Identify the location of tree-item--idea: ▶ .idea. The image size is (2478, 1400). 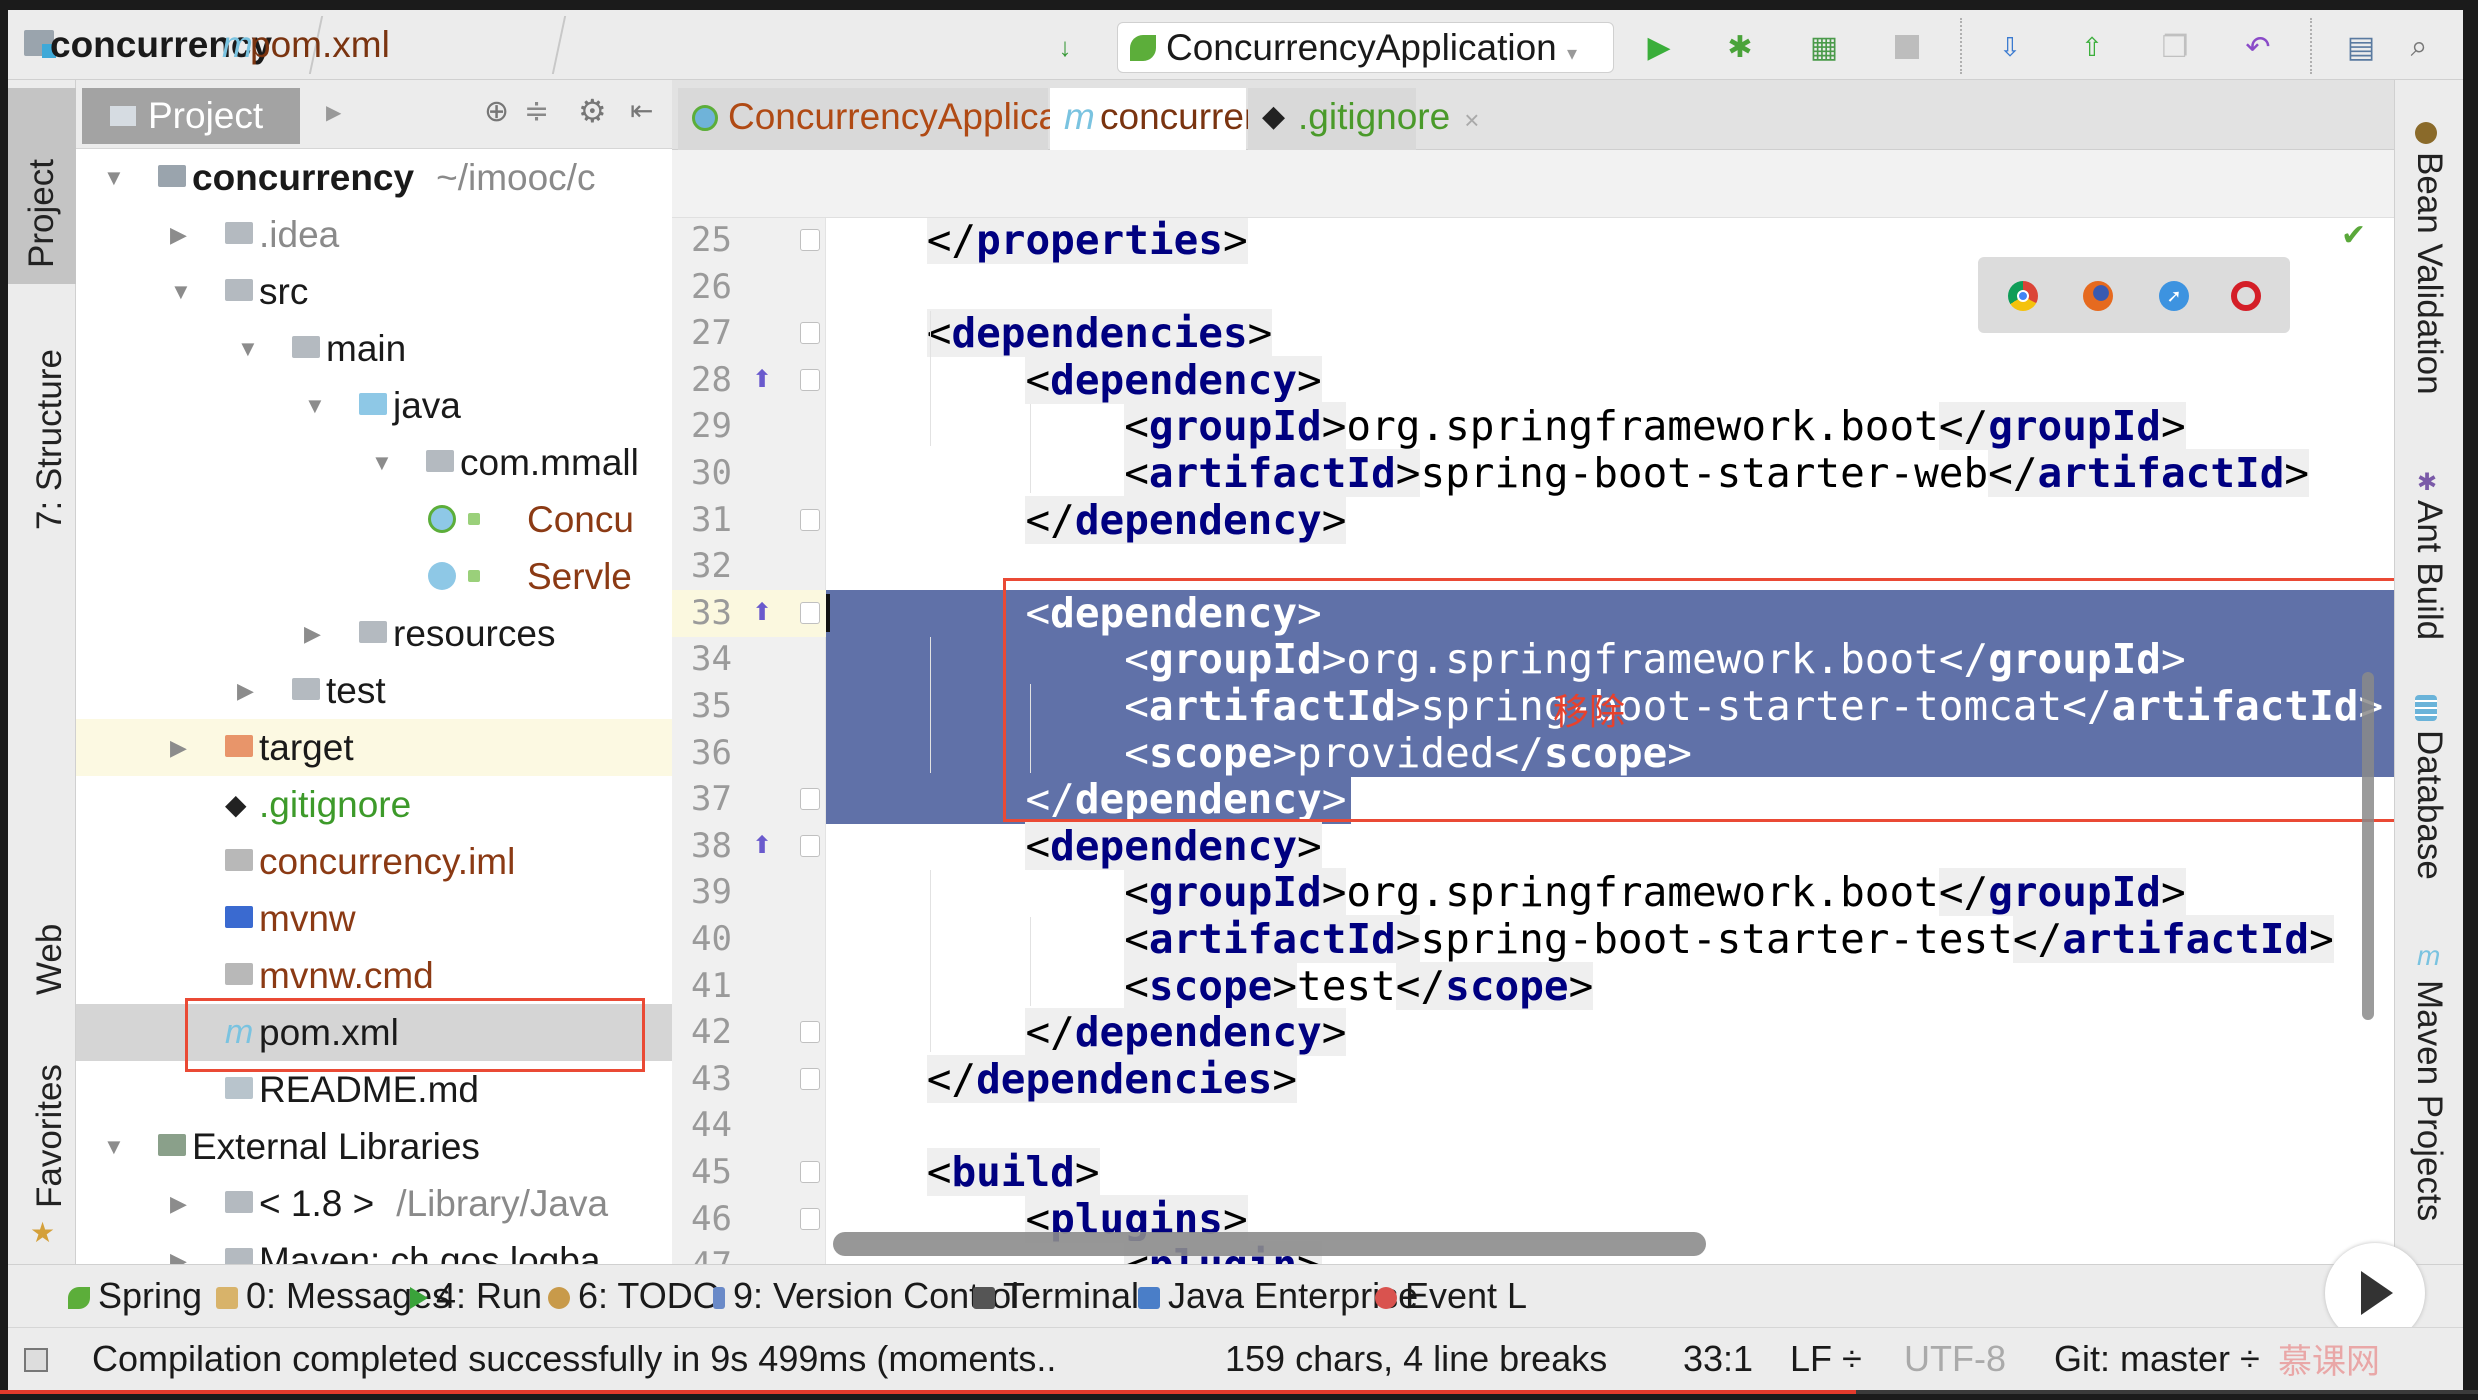
(374, 234).